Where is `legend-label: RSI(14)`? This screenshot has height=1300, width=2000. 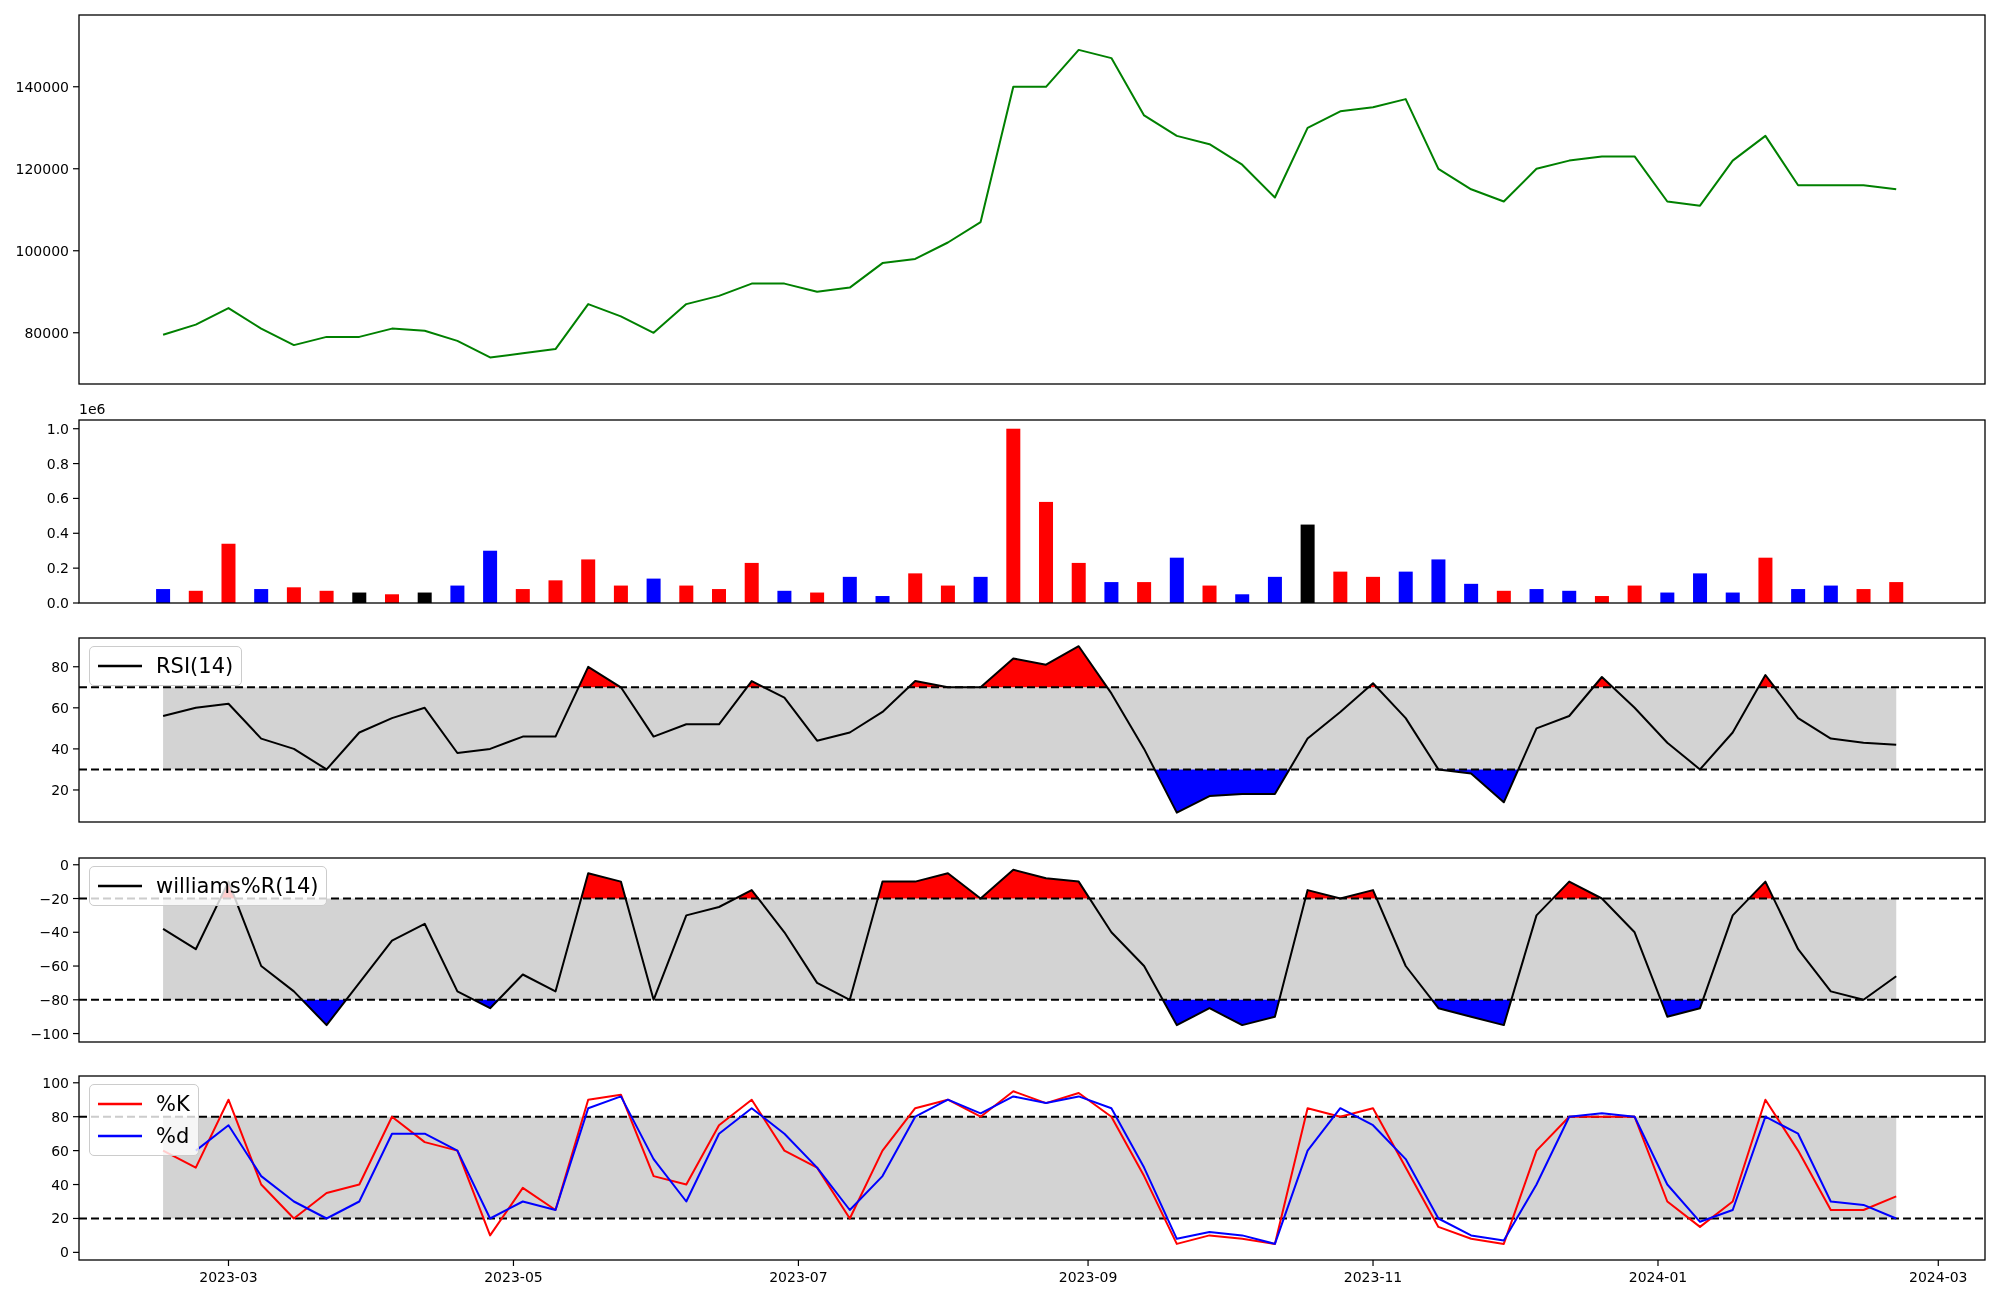
legend-label: RSI(14) is located at coordinates (195, 666).